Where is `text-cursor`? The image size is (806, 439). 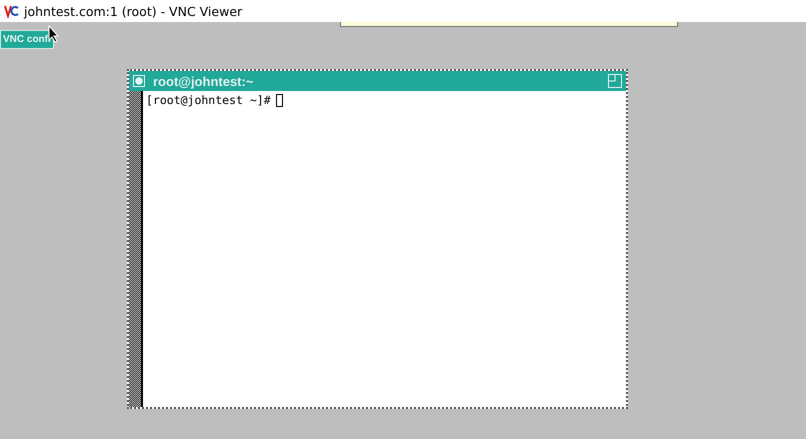 text-cursor is located at coordinates (279, 100).